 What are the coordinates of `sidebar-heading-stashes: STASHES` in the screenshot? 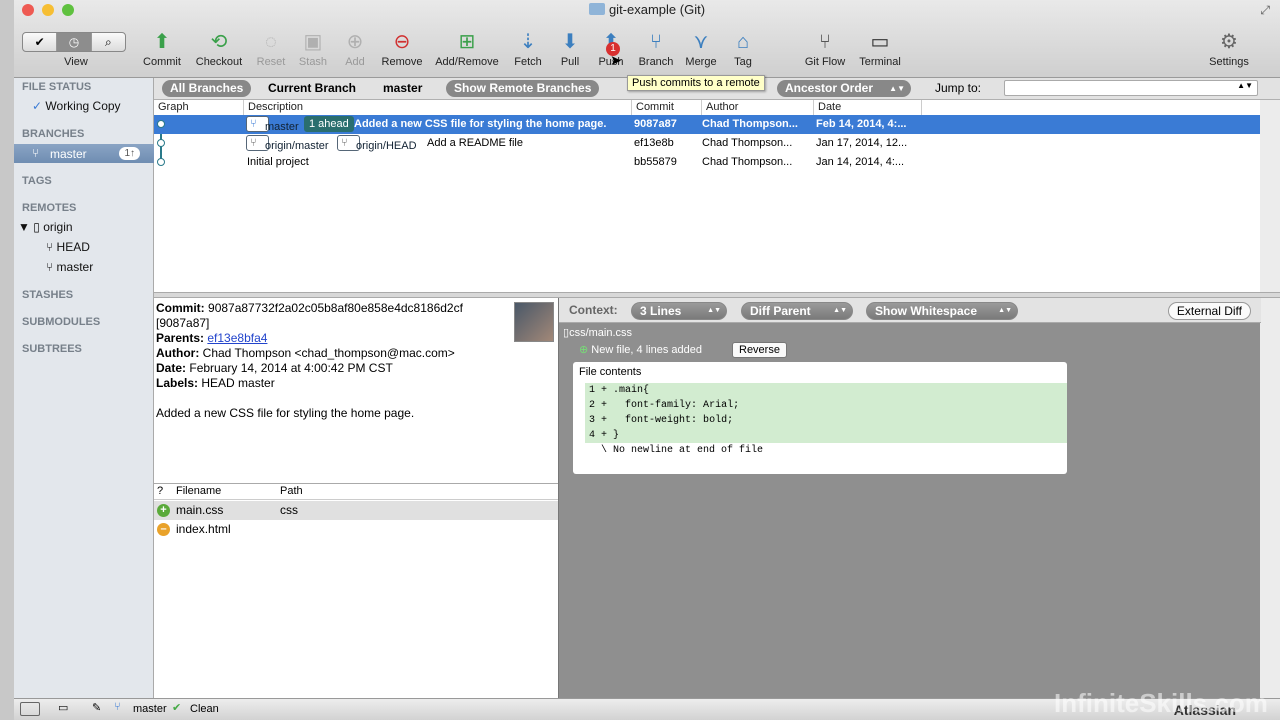 It's located at (47, 295).